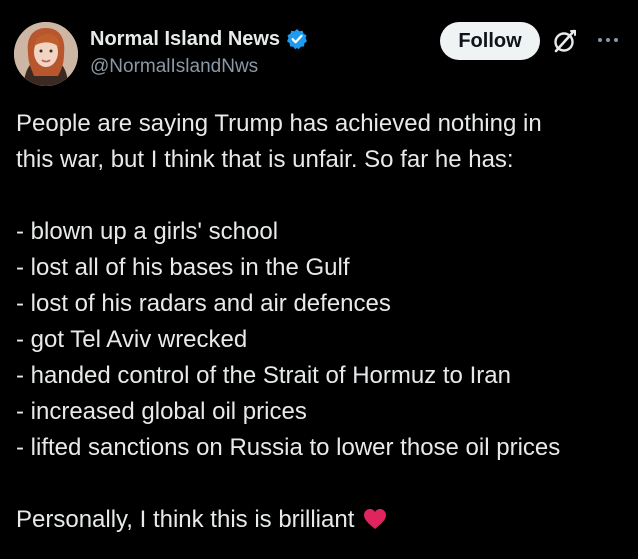 This screenshot has width=638, height=559. What do you see at coordinates (297, 39) in the screenshot?
I see `verified-badge-icon` at bounding box center [297, 39].